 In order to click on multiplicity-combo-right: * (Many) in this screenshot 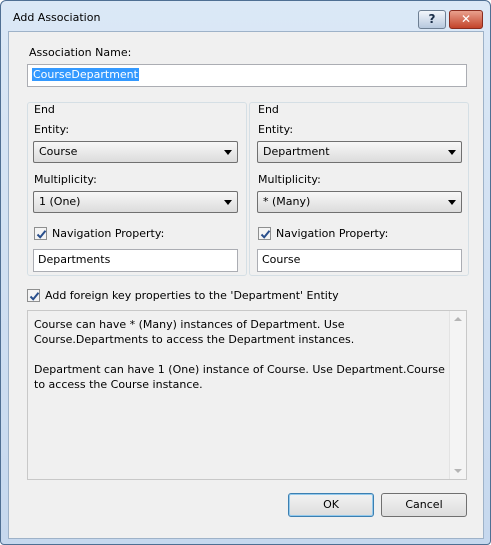, I will do `click(359, 202)`.